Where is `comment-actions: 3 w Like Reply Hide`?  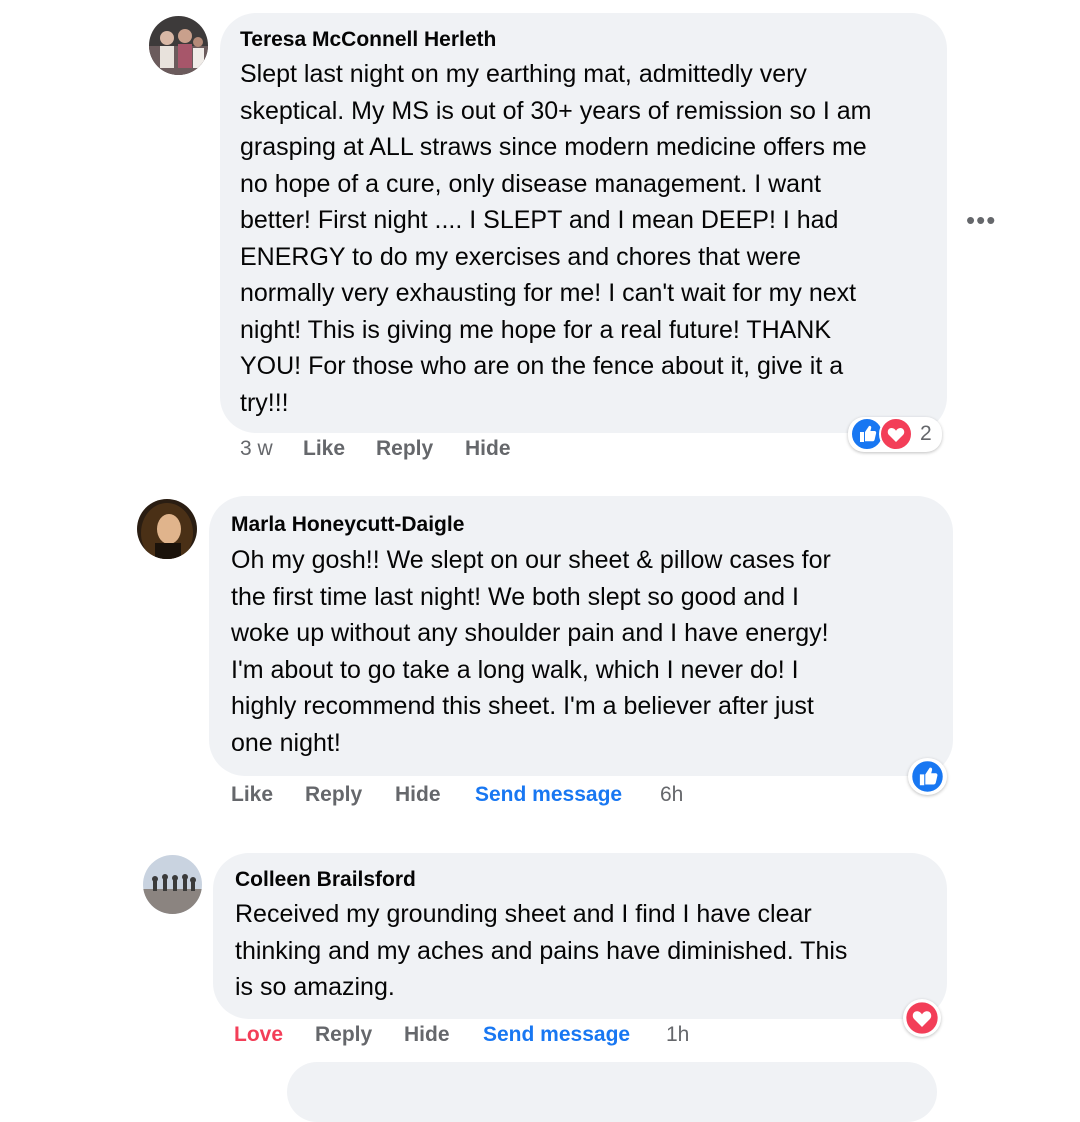 comment-actions: 3 w Like Reply Hide is located at coordinates (440, 450).